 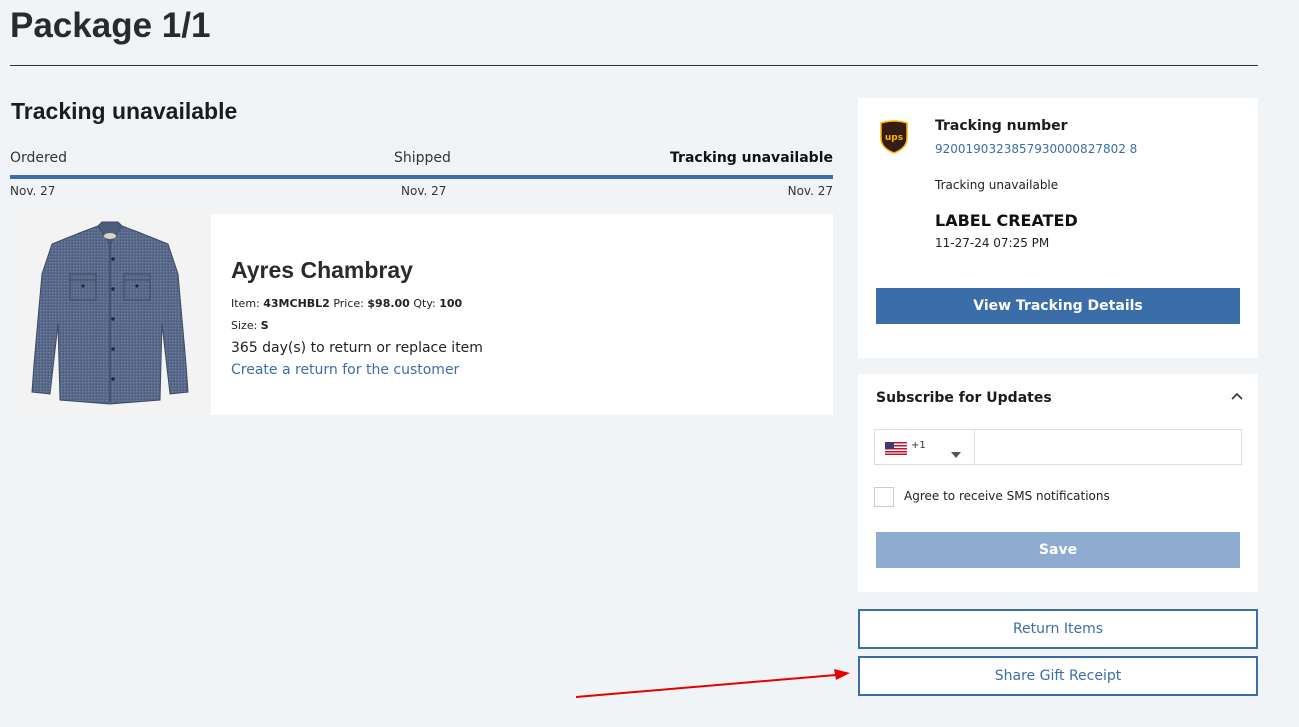 I want to click on step-ordered-date: Nov. 27, so click(x=33, y=191).